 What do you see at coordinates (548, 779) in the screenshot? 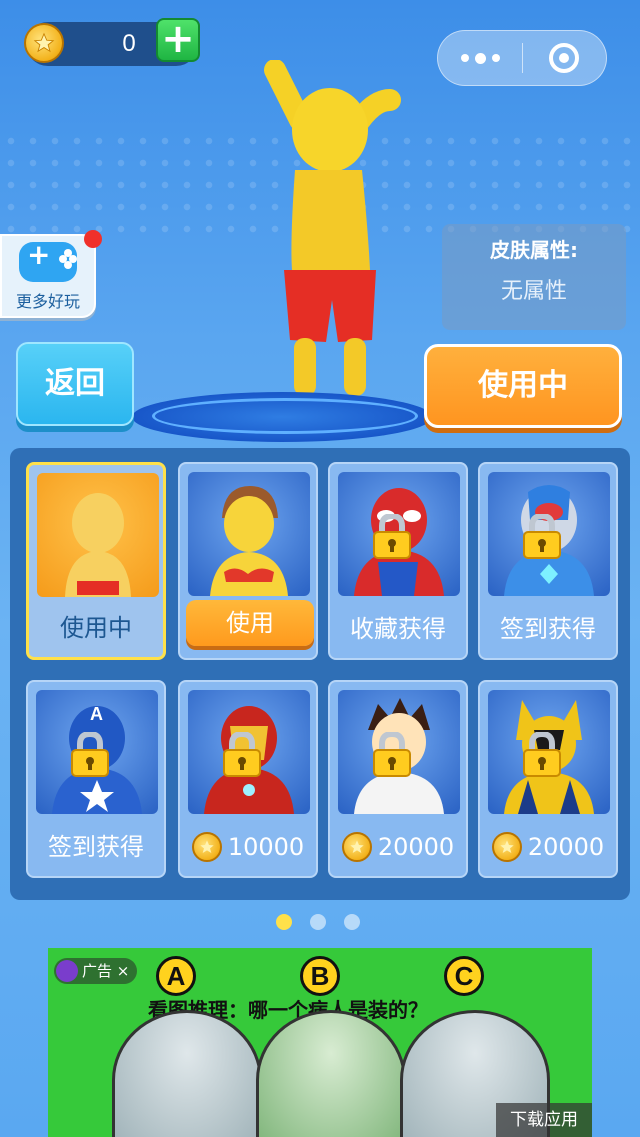
I see `skin-card-wolverine: 20000` at bounding box center [548, 779].